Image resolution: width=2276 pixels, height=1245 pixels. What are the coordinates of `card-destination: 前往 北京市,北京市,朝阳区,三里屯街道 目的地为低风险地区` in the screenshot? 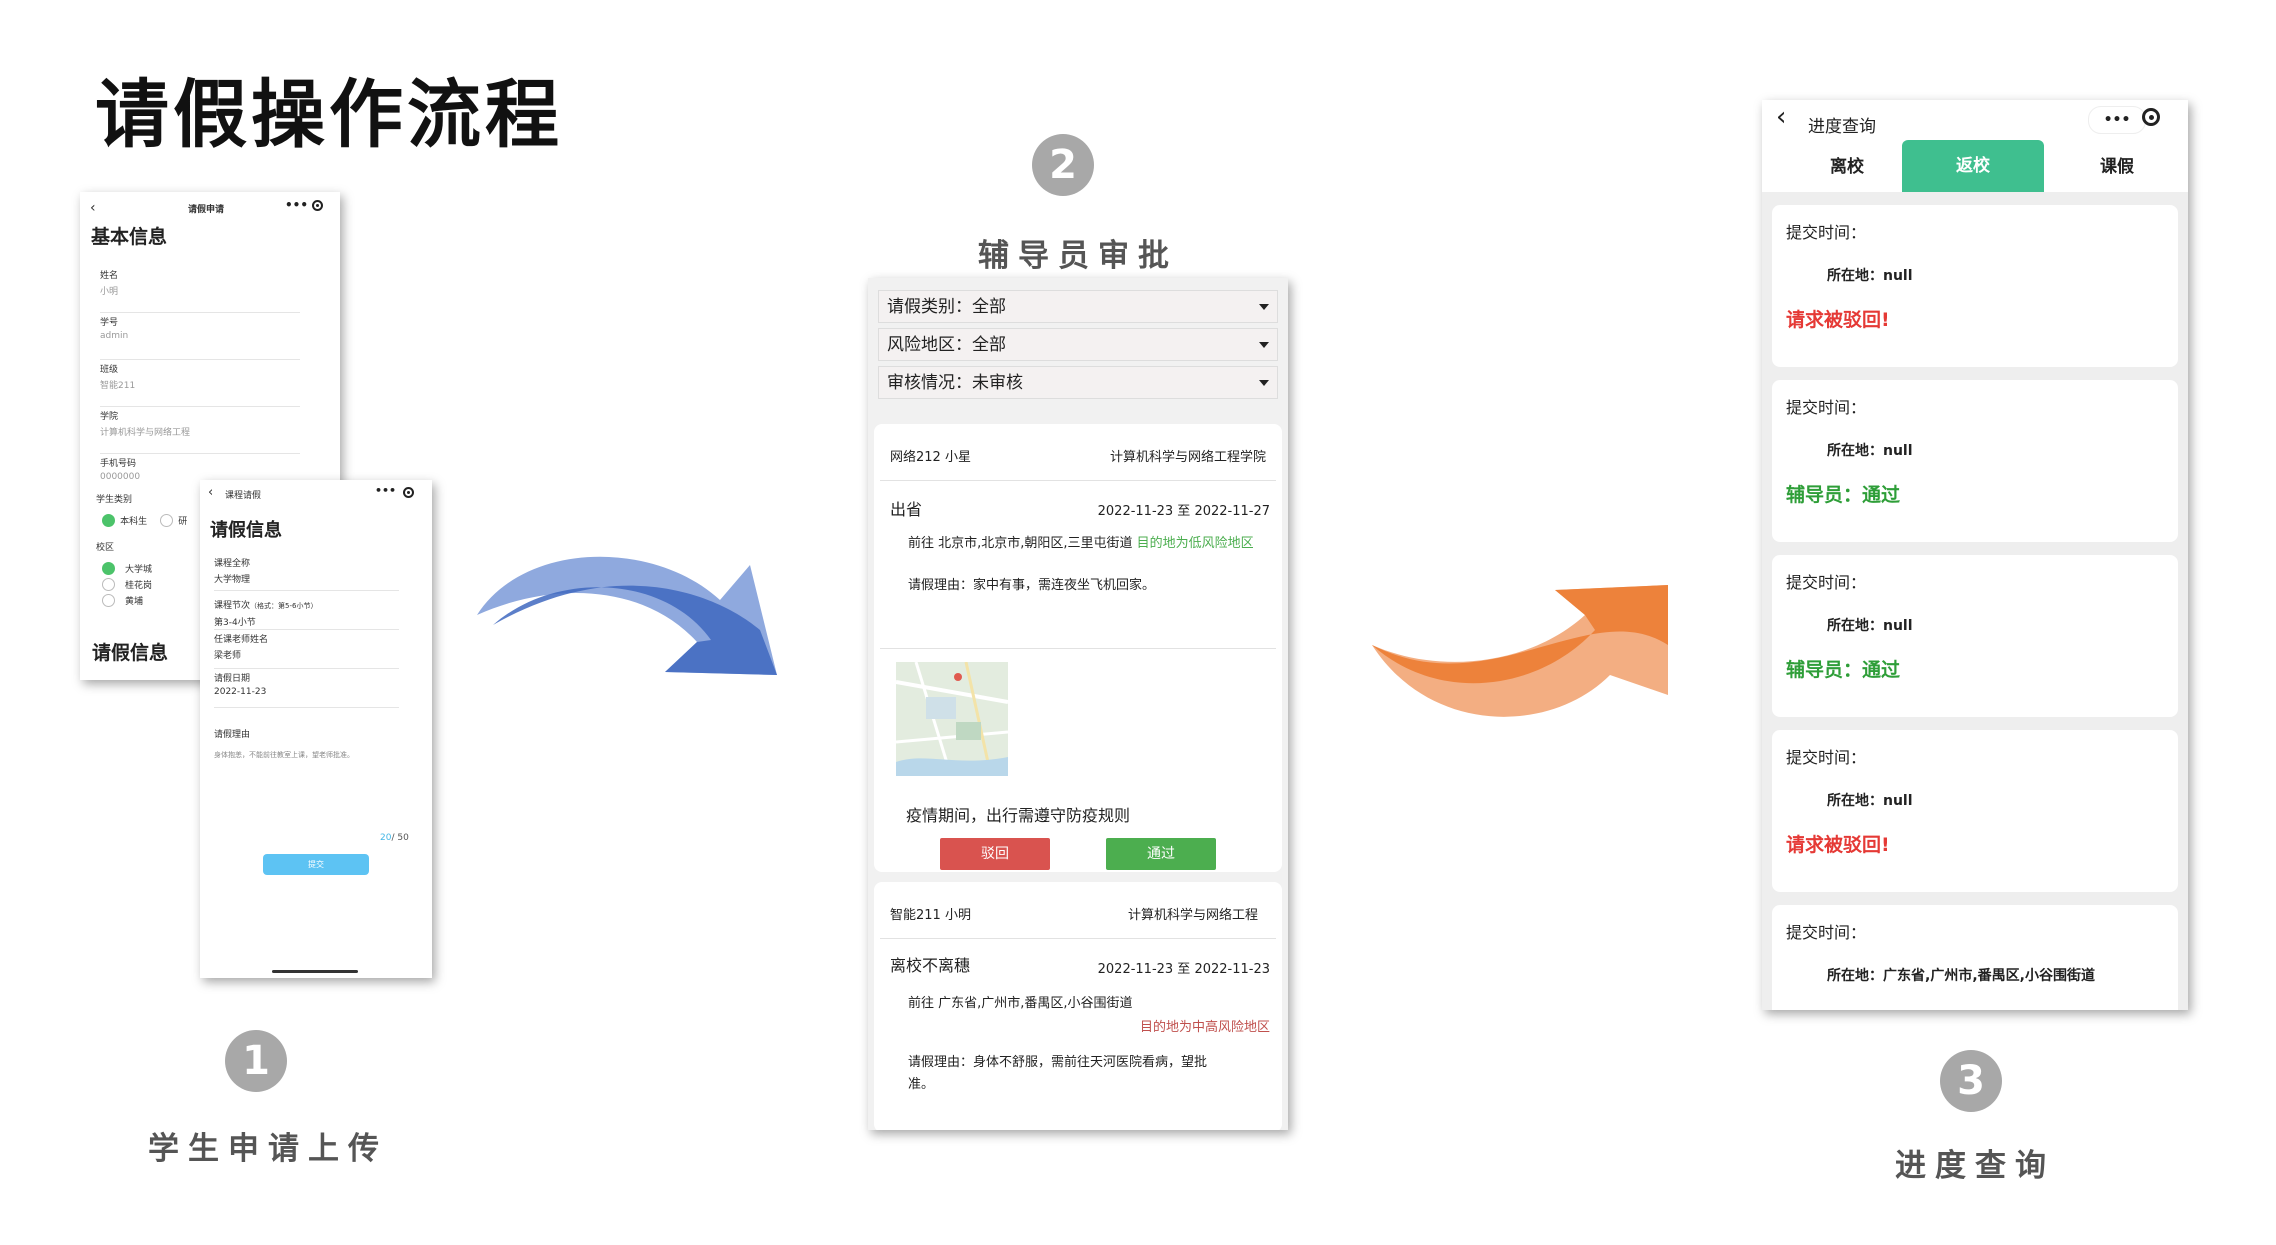 It's located at (1081, 541).